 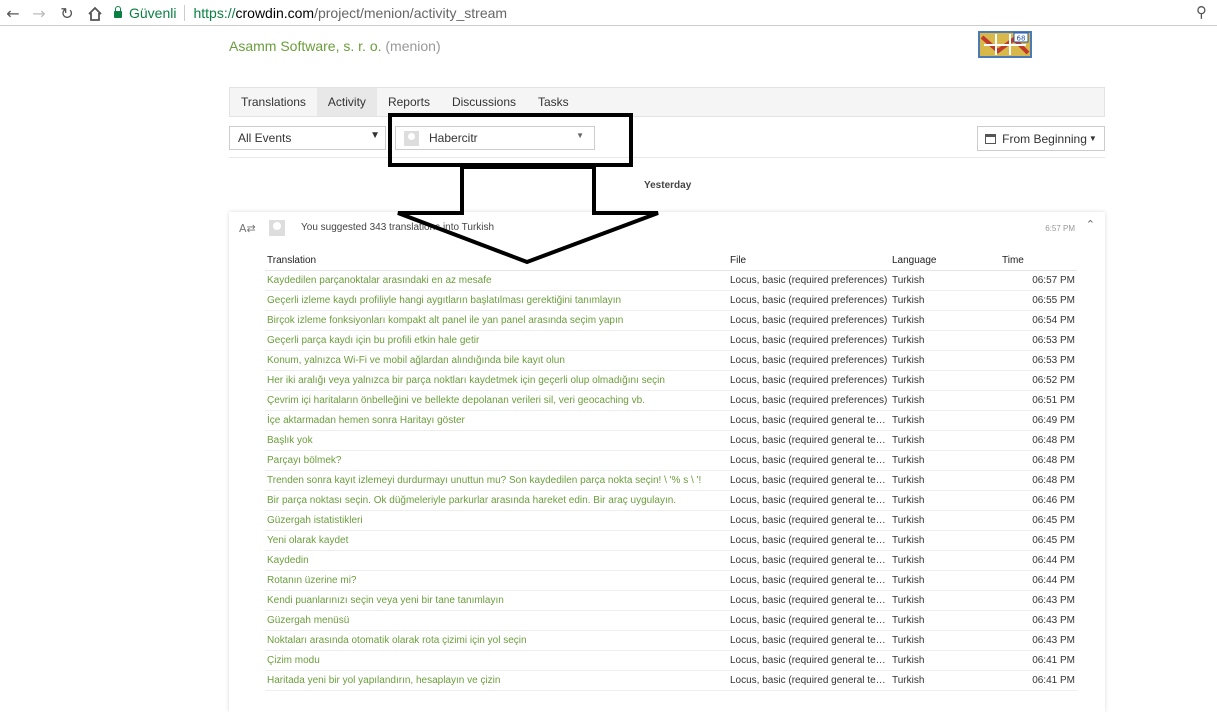 I want to click on table-header-row: Translation File Language Time, so click(x=671, y=260).